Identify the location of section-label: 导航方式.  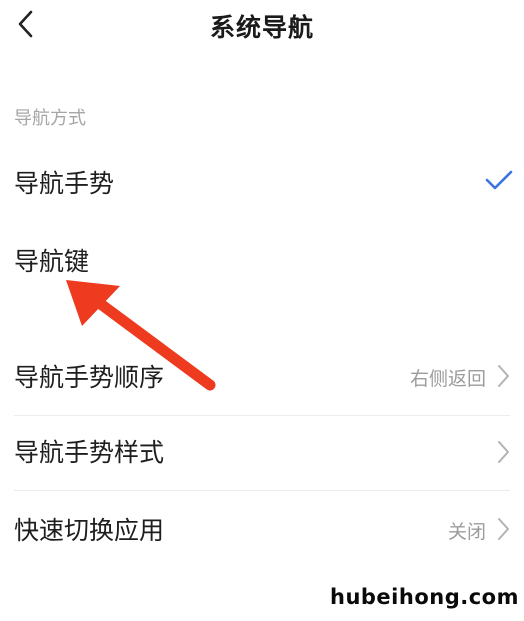
(50, 118).